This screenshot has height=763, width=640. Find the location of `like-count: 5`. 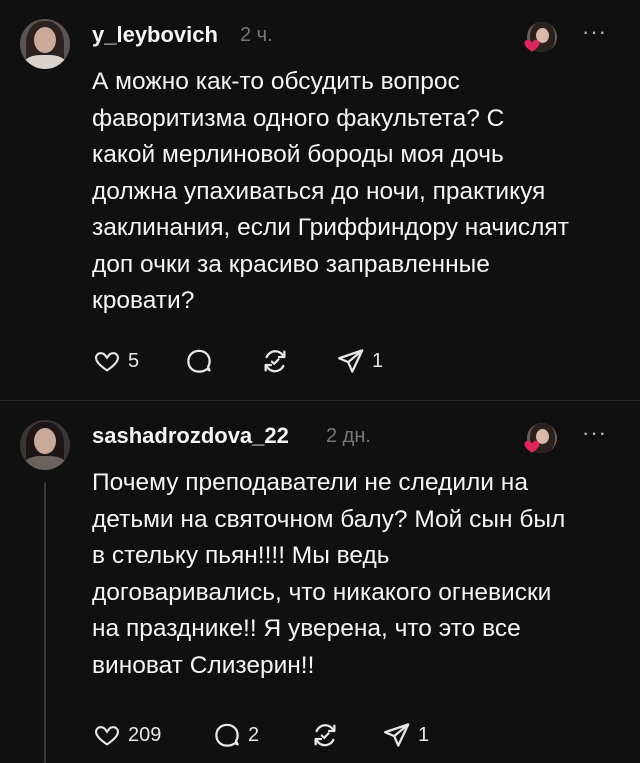

like-count: 5 is located at coordinates (134, 360).